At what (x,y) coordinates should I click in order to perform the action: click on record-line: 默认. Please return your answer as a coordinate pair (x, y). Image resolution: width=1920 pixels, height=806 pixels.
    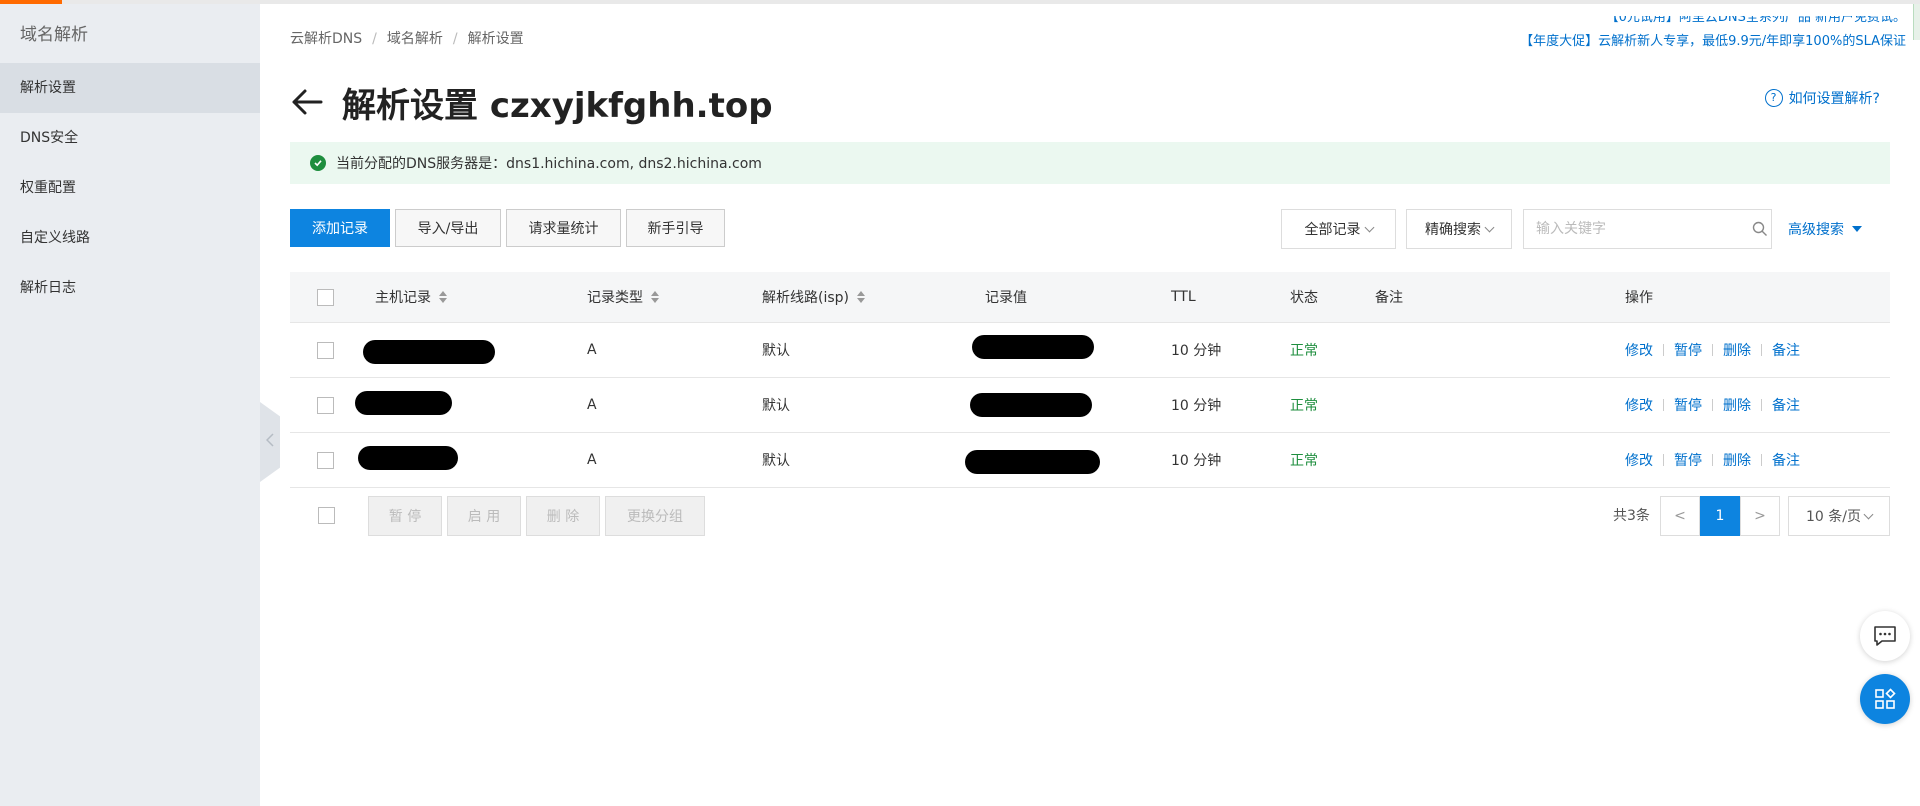
    Looking at the image, I should click on (776, 461).